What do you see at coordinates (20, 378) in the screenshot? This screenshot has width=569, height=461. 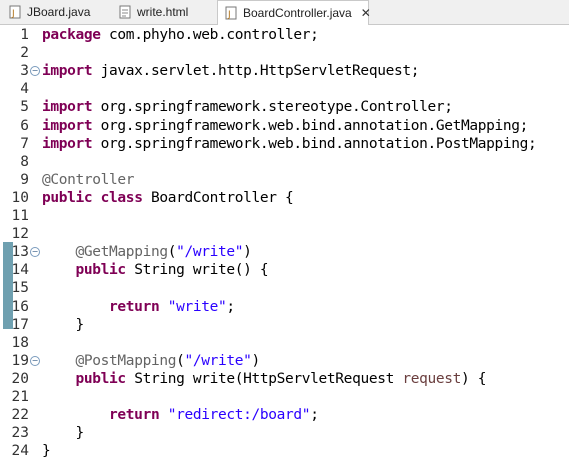 I see `line-number: 20` at bounding box center [20, 378].